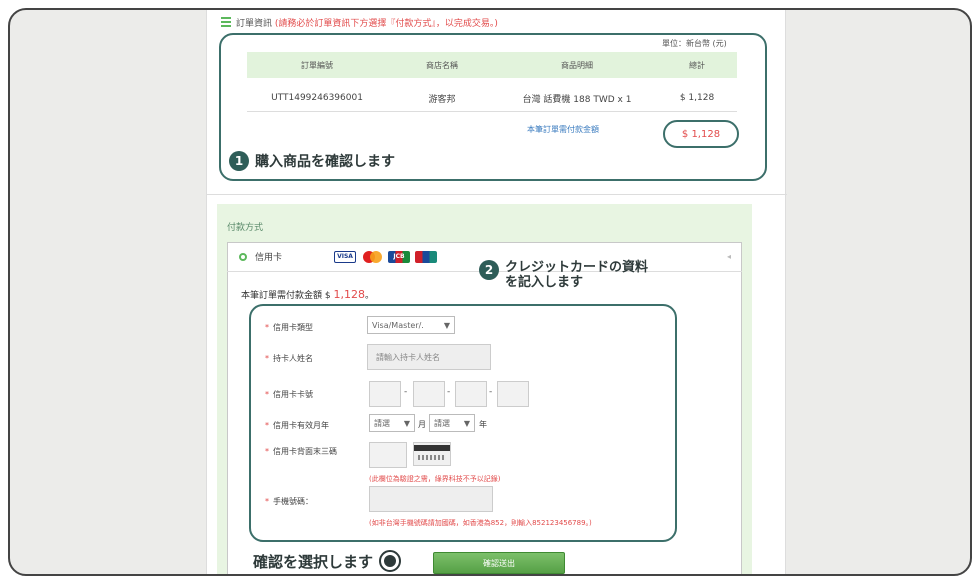 This screenshot has height=582, width=980. I want to click on mastercard-icon, so click(372, 256).